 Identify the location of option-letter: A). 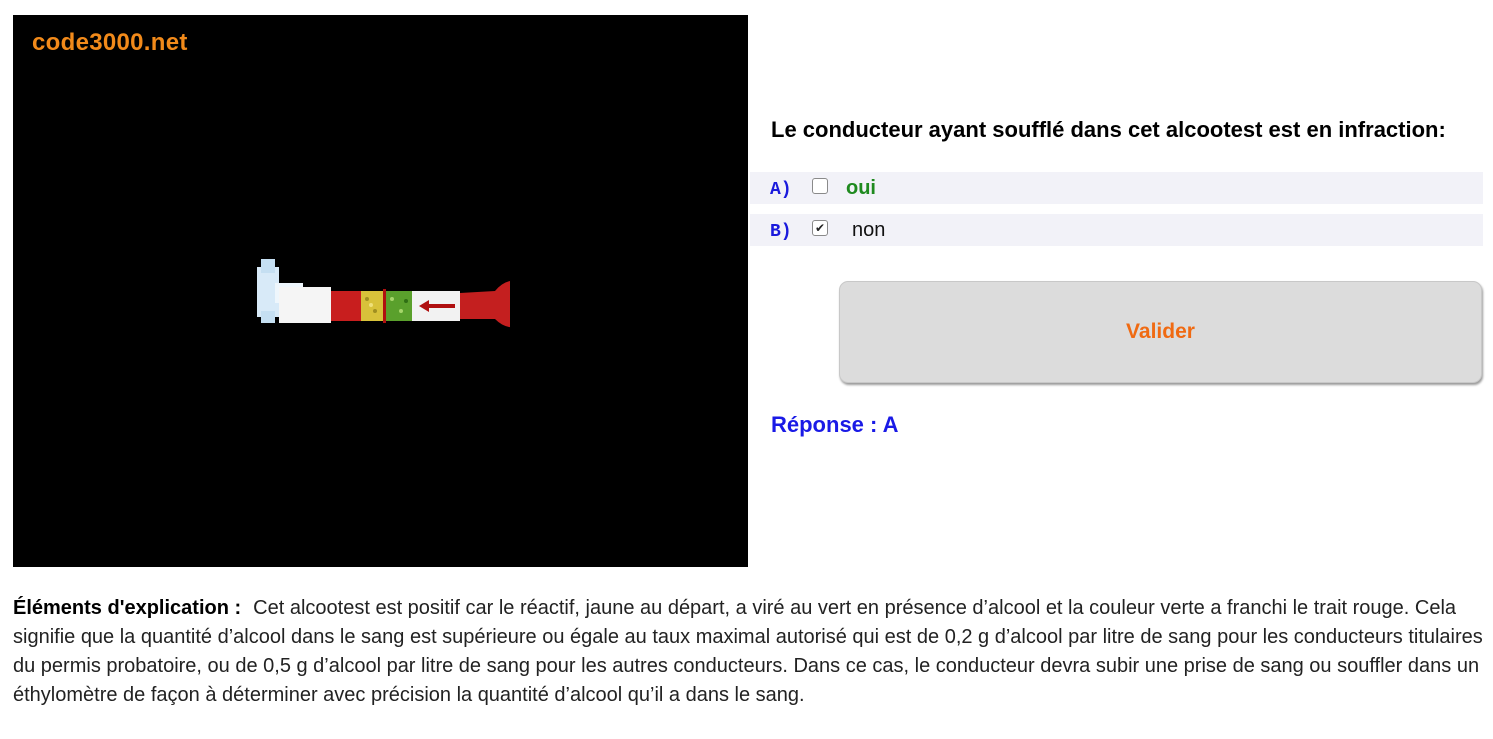
(781, 190).